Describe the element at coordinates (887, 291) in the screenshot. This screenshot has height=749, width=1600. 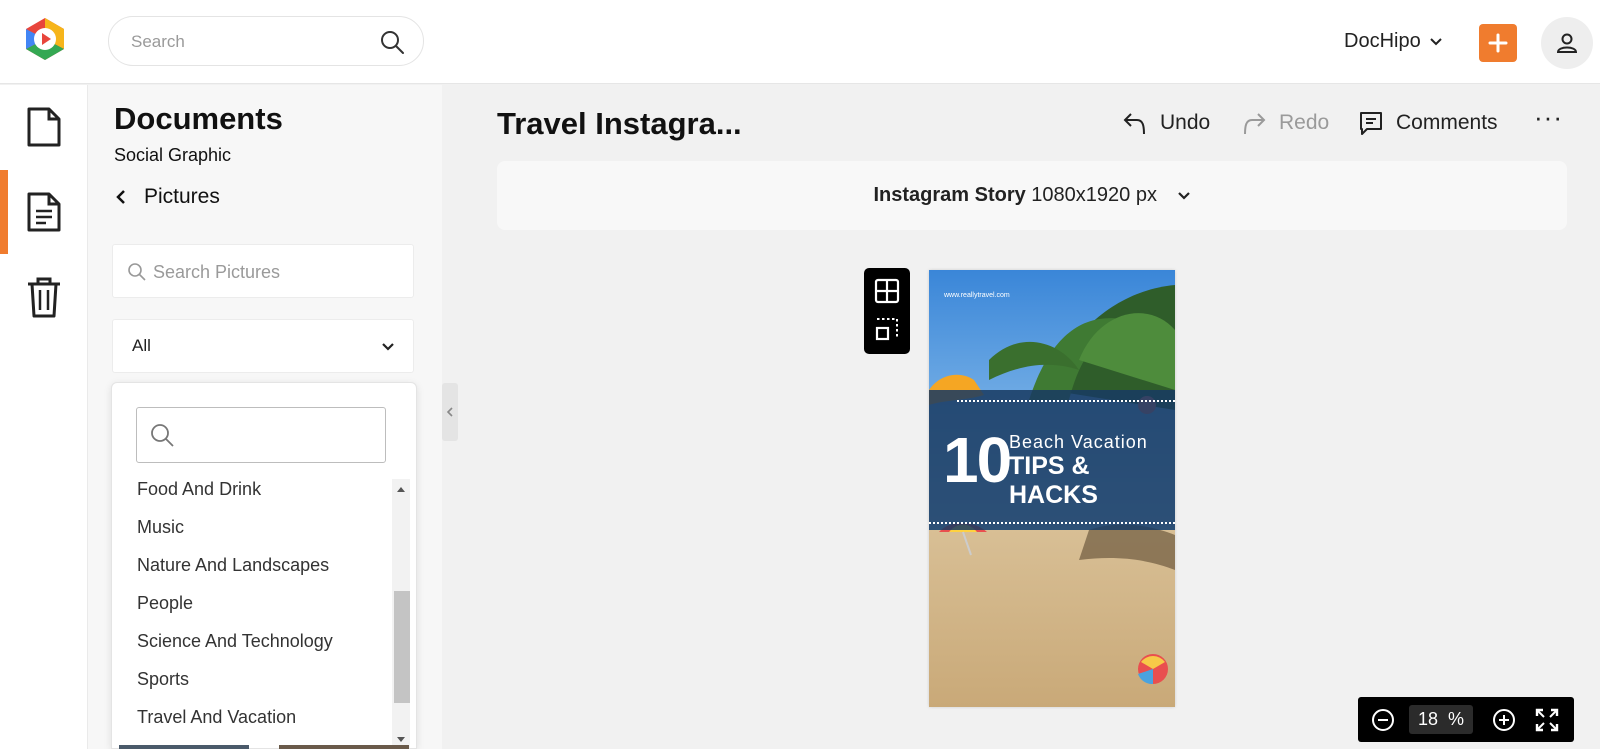
I see `grid-icon` at that location.